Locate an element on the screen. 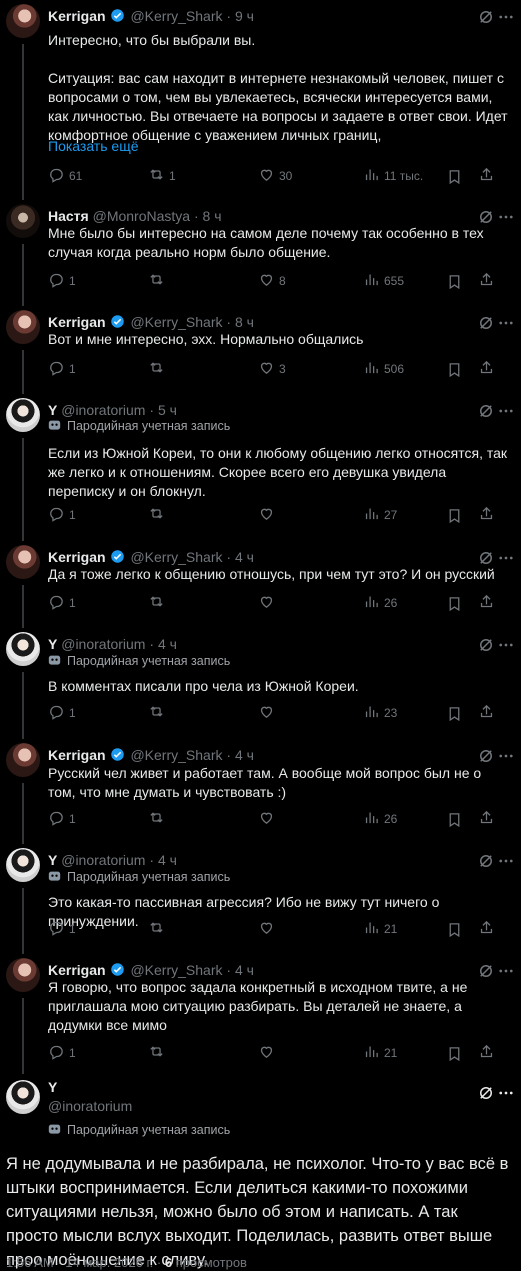 This screenshot has width=521, height=1271. views-button: 27 is located at coordinates (380, 515).